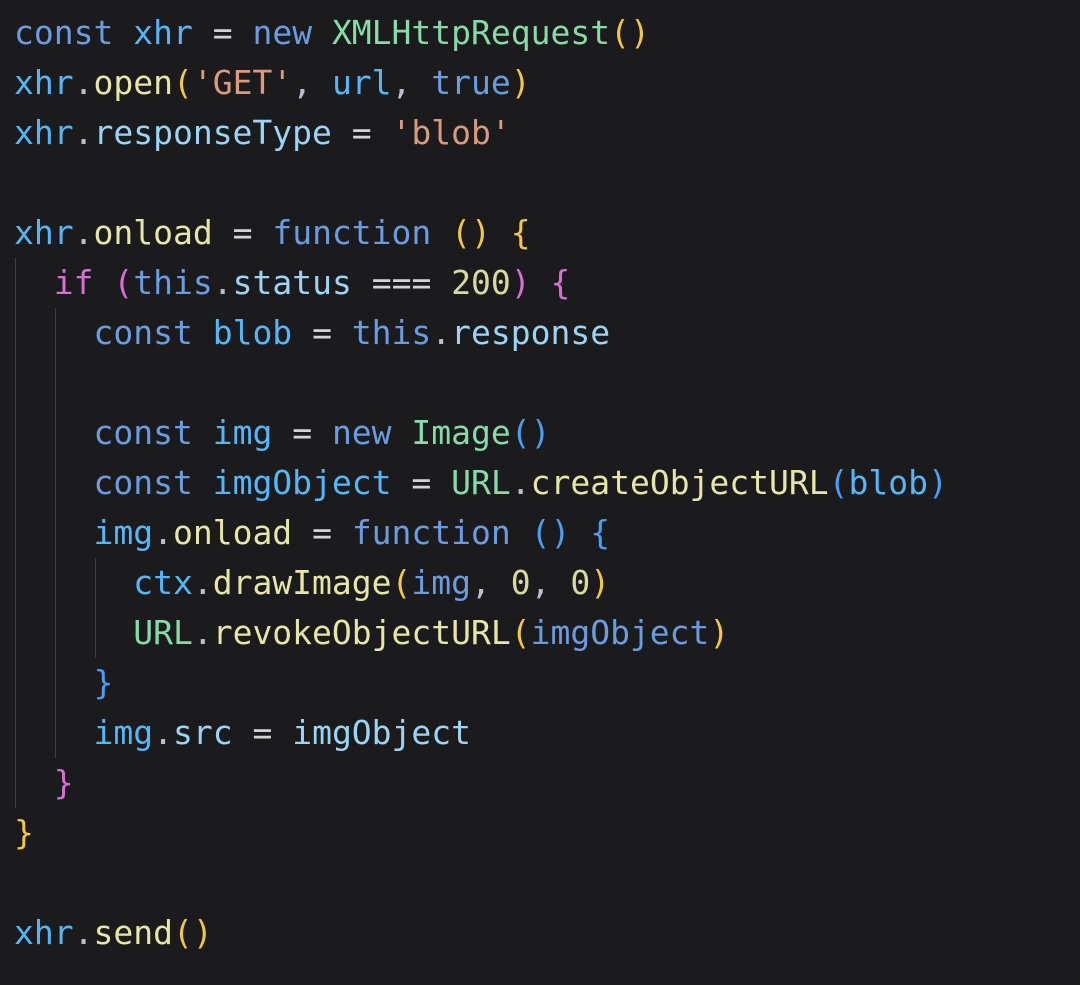  What do you see at coordinates (123, 532) in the screenshot?
I see `code-token-variable: img` at bounding box center [123, 532].